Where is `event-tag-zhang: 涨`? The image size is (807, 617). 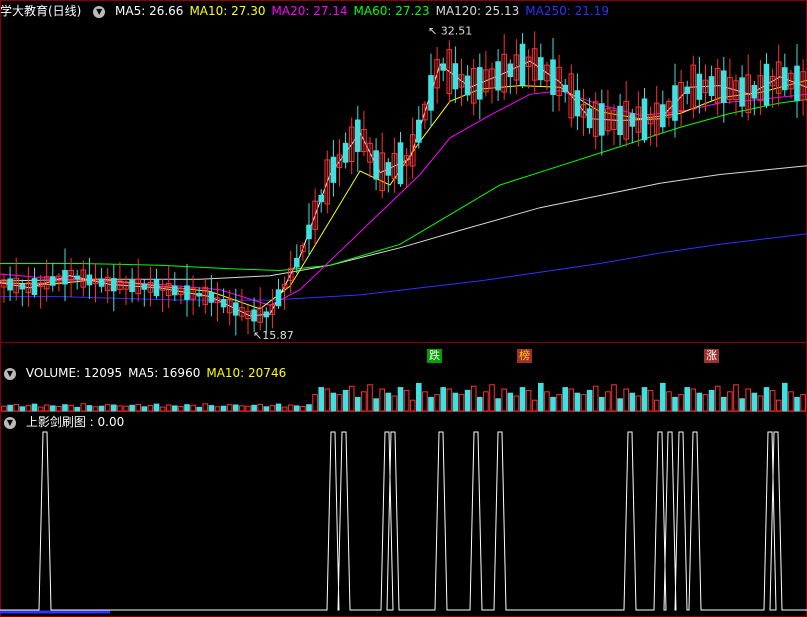
event-tag-zhang: 涨 is located at coordinates (711, 356).